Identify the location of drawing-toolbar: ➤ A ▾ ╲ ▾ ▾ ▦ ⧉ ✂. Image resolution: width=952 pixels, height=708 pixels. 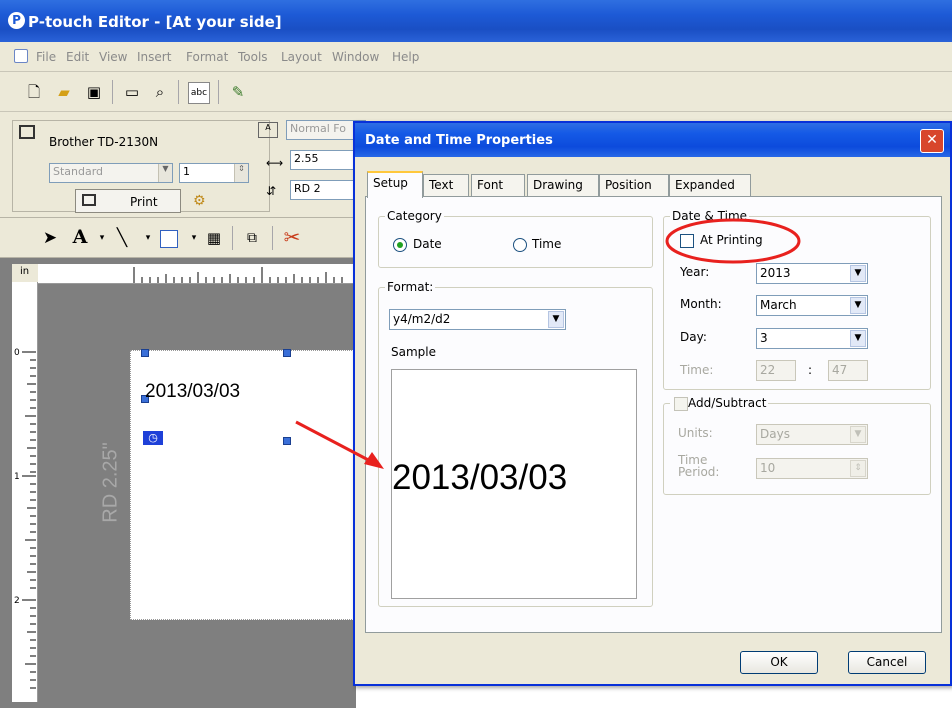
(180, 238).